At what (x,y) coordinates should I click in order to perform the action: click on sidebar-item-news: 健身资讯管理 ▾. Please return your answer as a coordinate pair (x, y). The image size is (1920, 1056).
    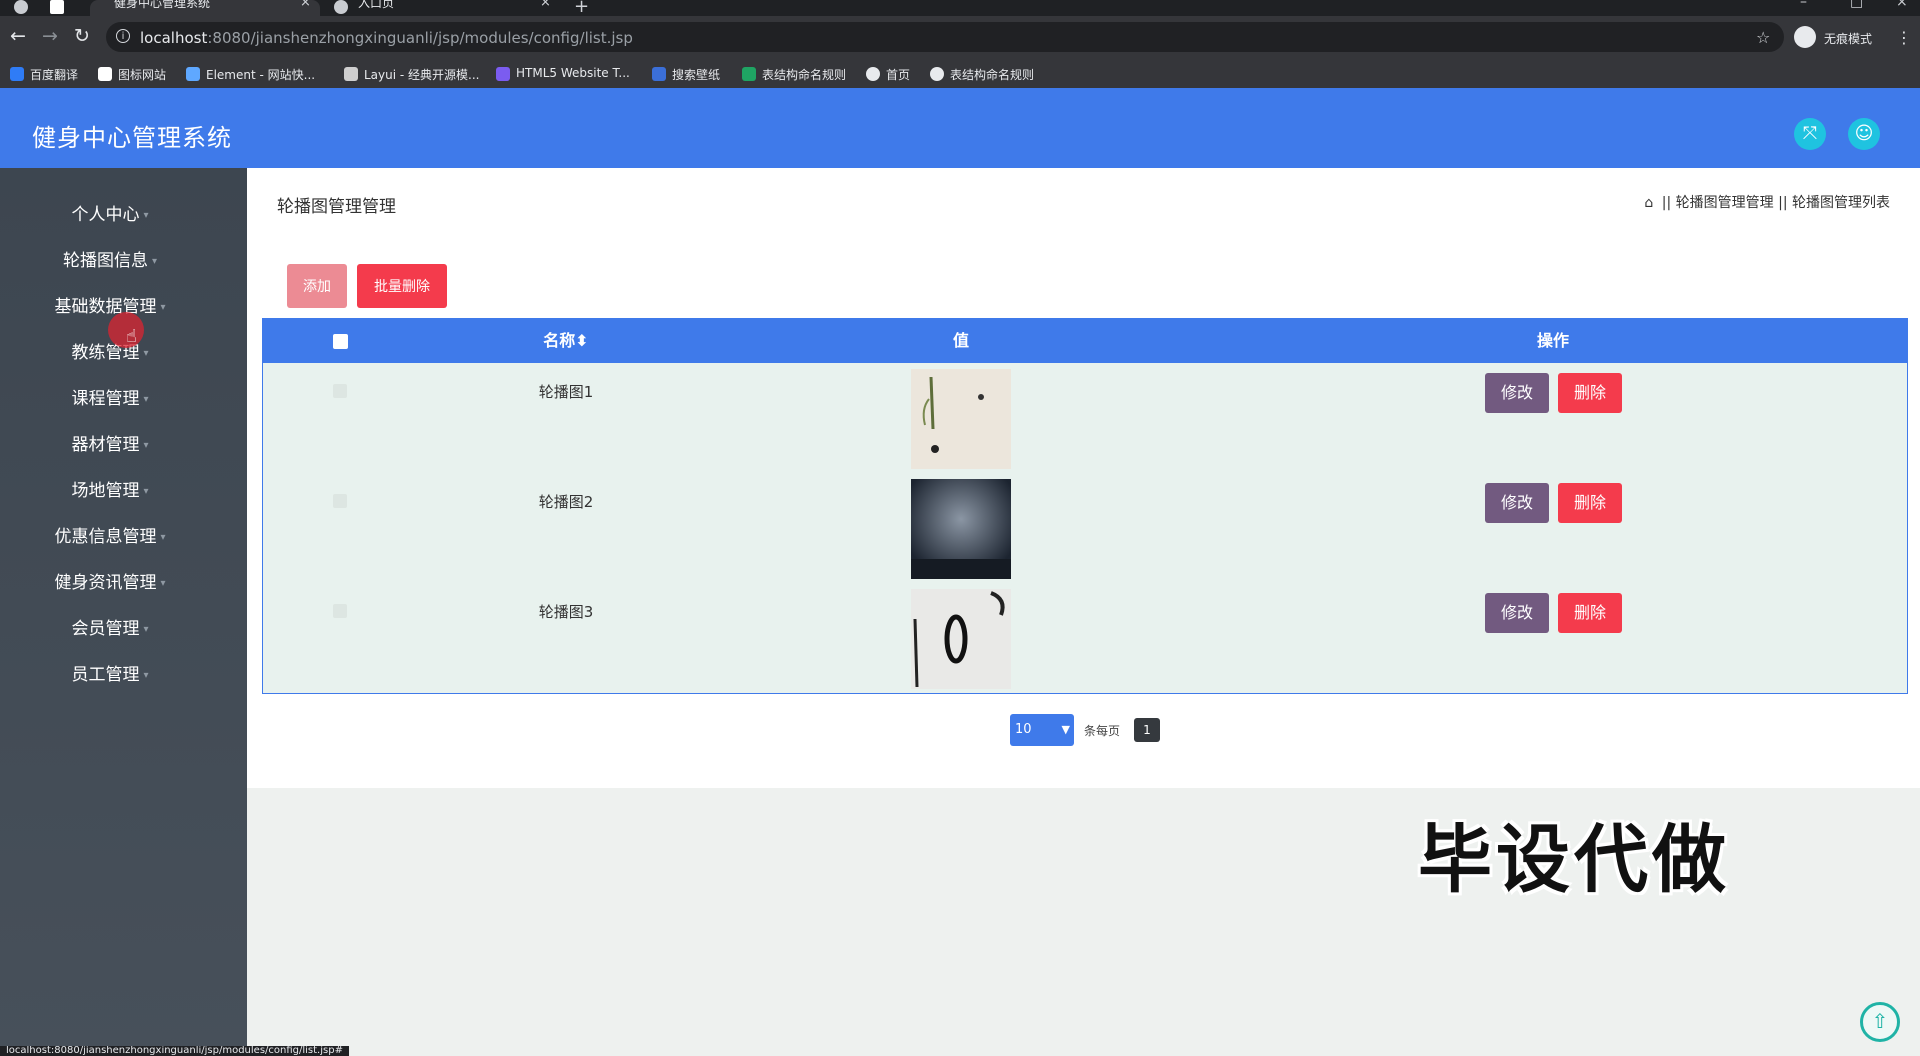
    Looking at the image, I should click on (110, 580).